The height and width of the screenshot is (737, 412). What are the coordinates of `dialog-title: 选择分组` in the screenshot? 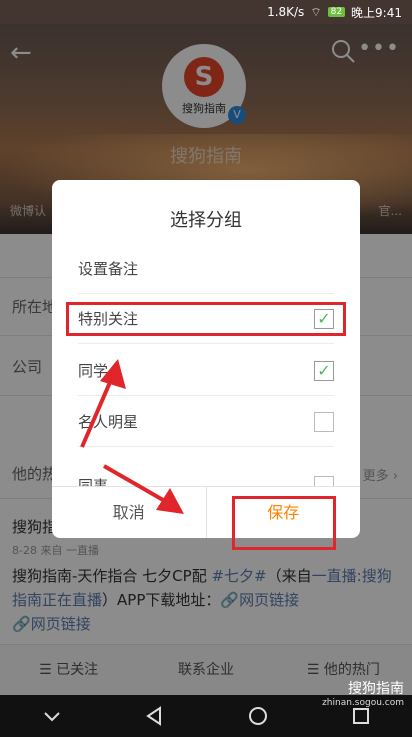 It's located at (206, 220).